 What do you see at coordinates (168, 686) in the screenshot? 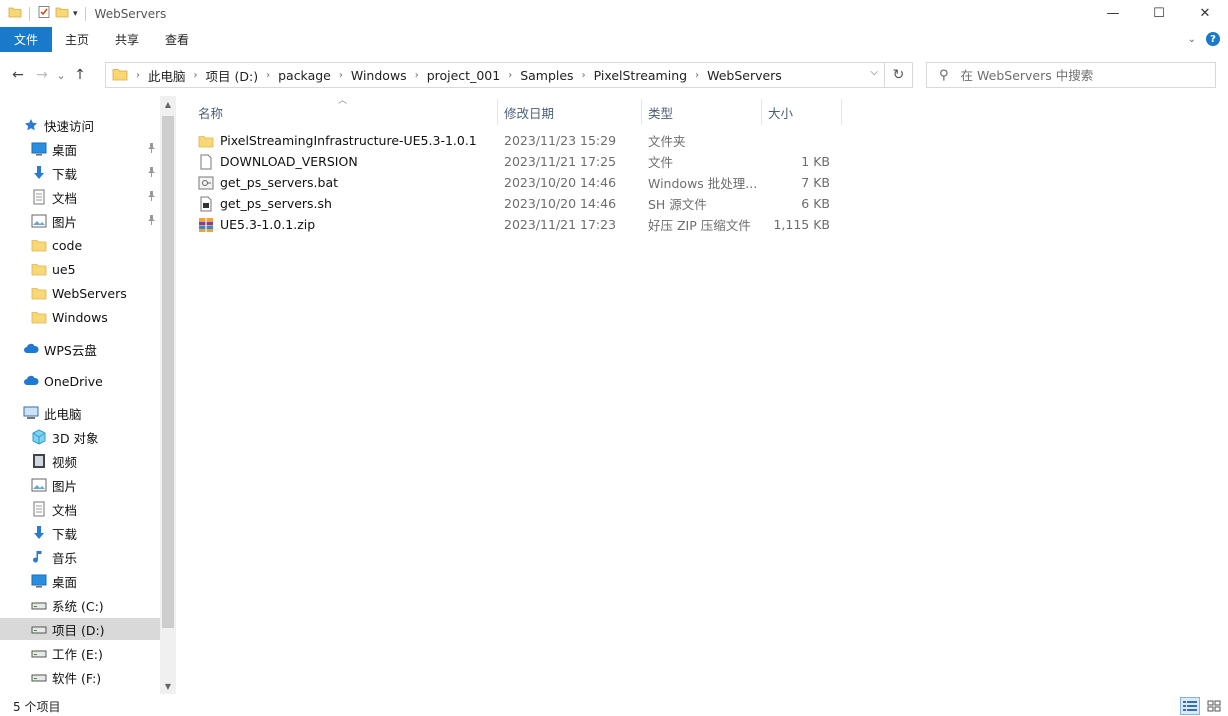
I see `scroll-down-icon: ▼` at bounding box center [168, 686].